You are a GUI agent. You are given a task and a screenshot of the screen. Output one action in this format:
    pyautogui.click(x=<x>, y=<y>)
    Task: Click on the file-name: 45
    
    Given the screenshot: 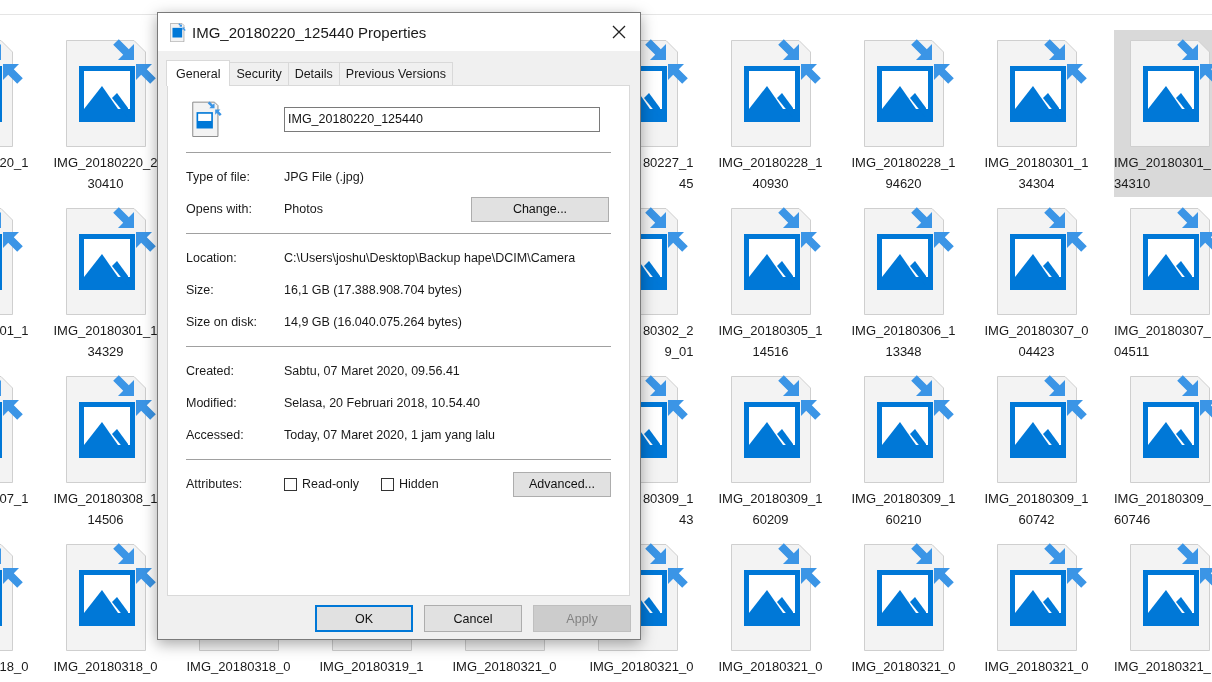 What is the action you would take?
    pyautogui.click(x=686, y=184)
    